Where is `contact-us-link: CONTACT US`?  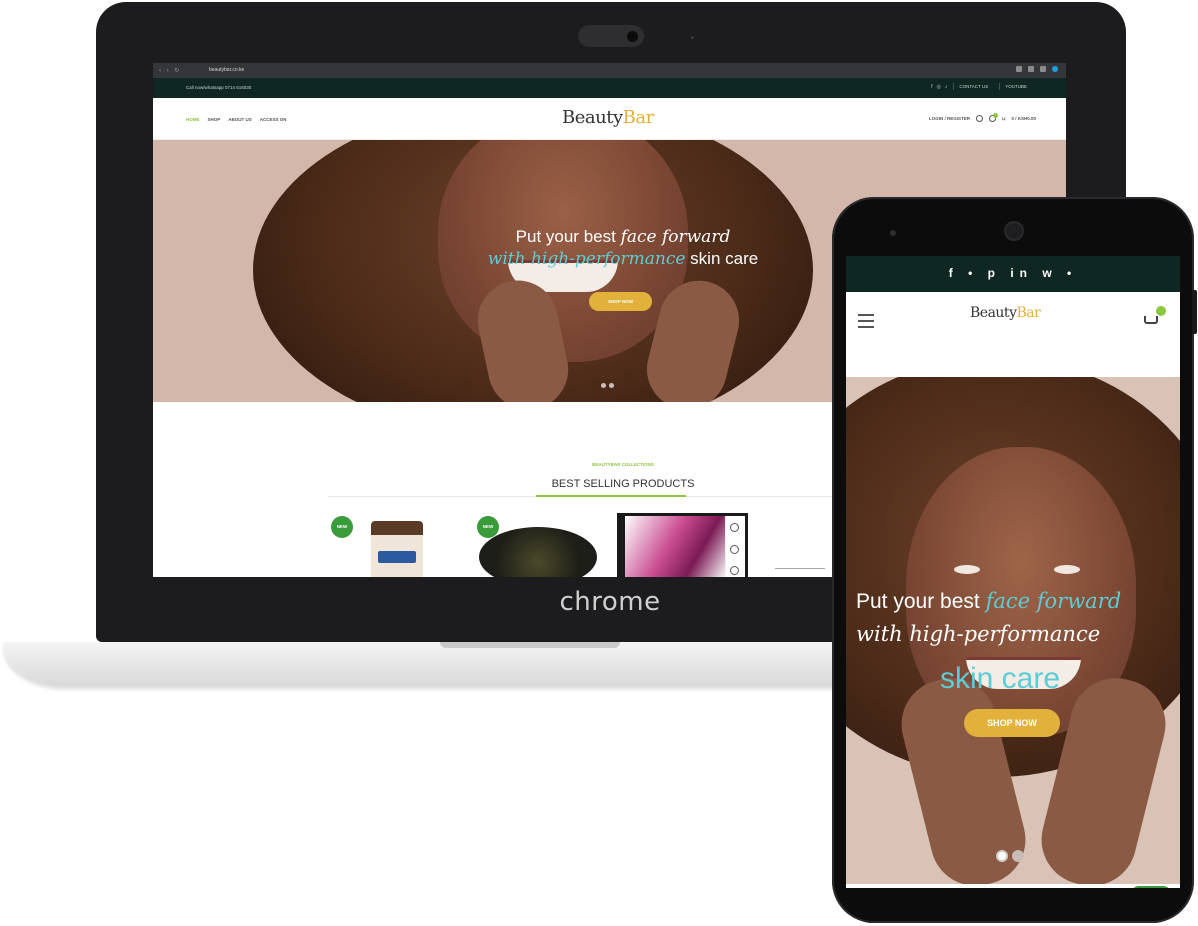
contact-us-link: CONTACT US is located at coordinates (973, 86).